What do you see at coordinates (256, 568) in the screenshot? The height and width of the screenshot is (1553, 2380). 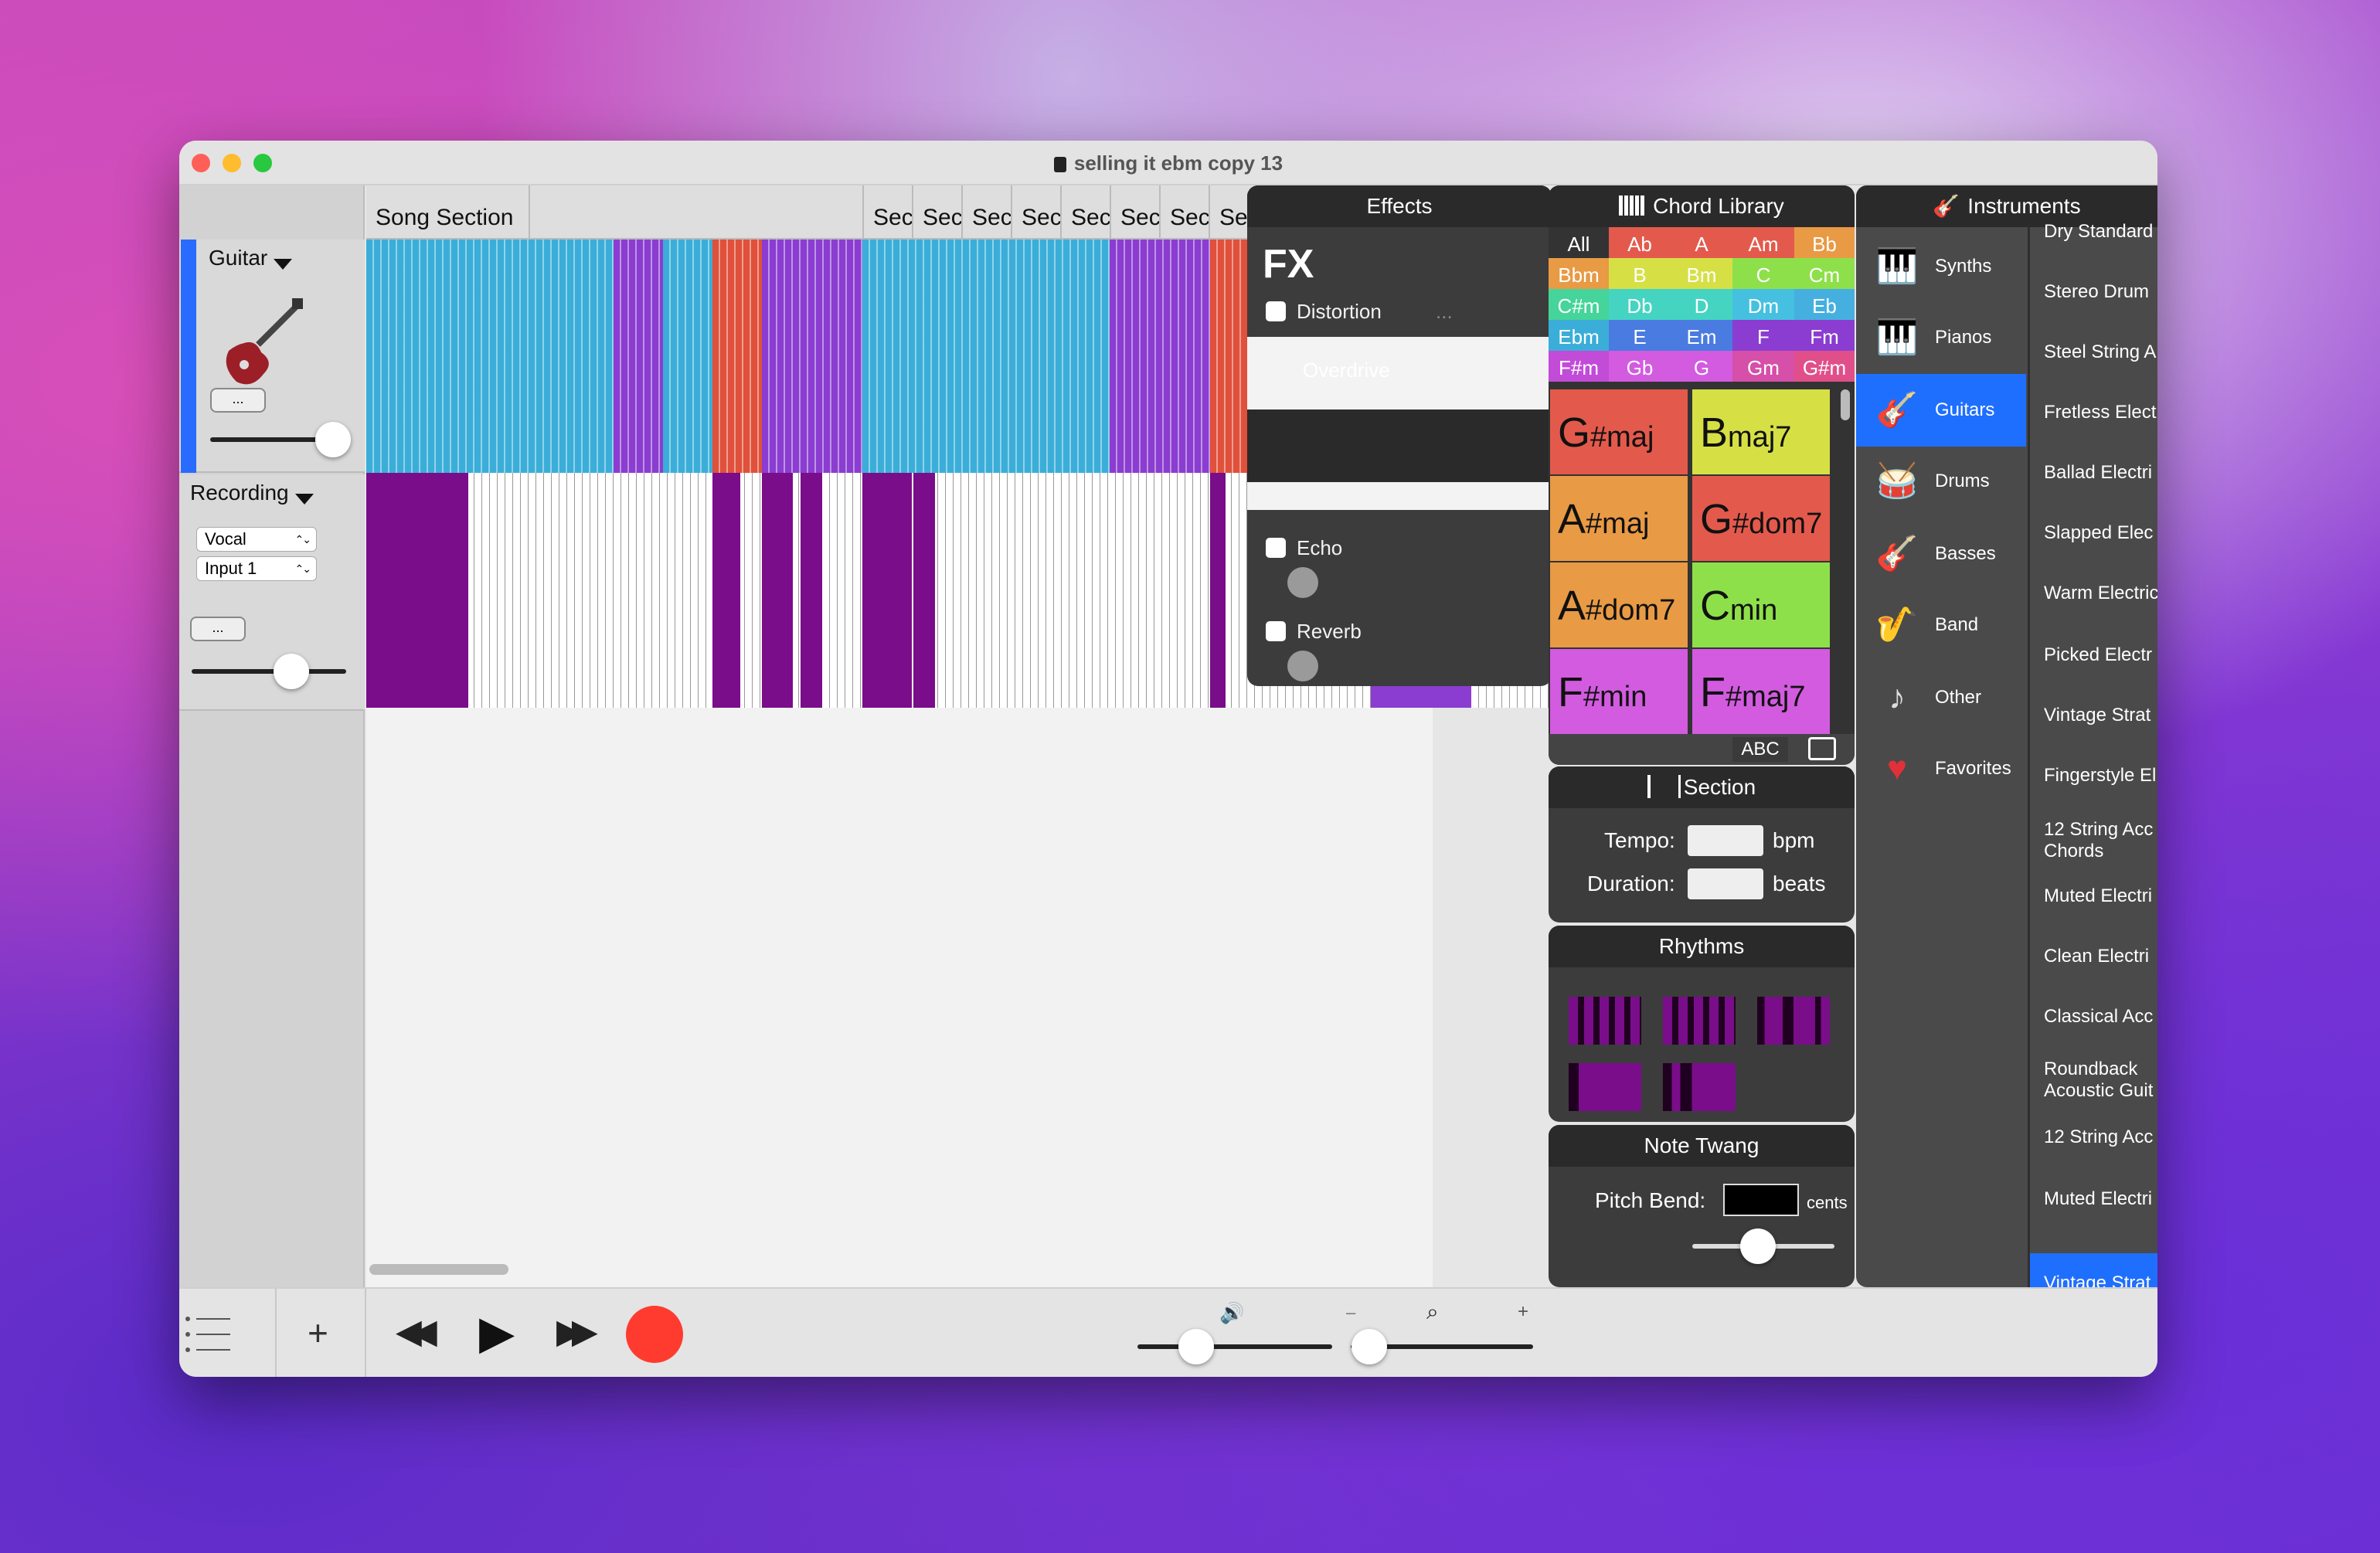 I see `recording-input-select: Input 1` at bounding box center [256, 568].